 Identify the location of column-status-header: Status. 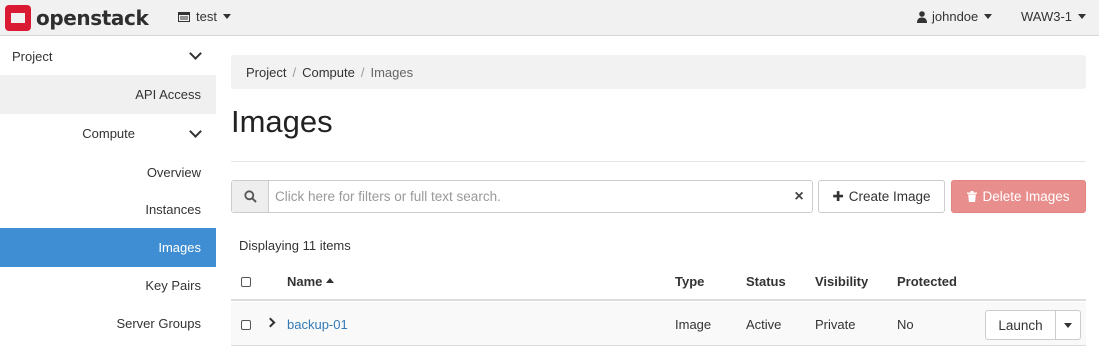
(766, 281).